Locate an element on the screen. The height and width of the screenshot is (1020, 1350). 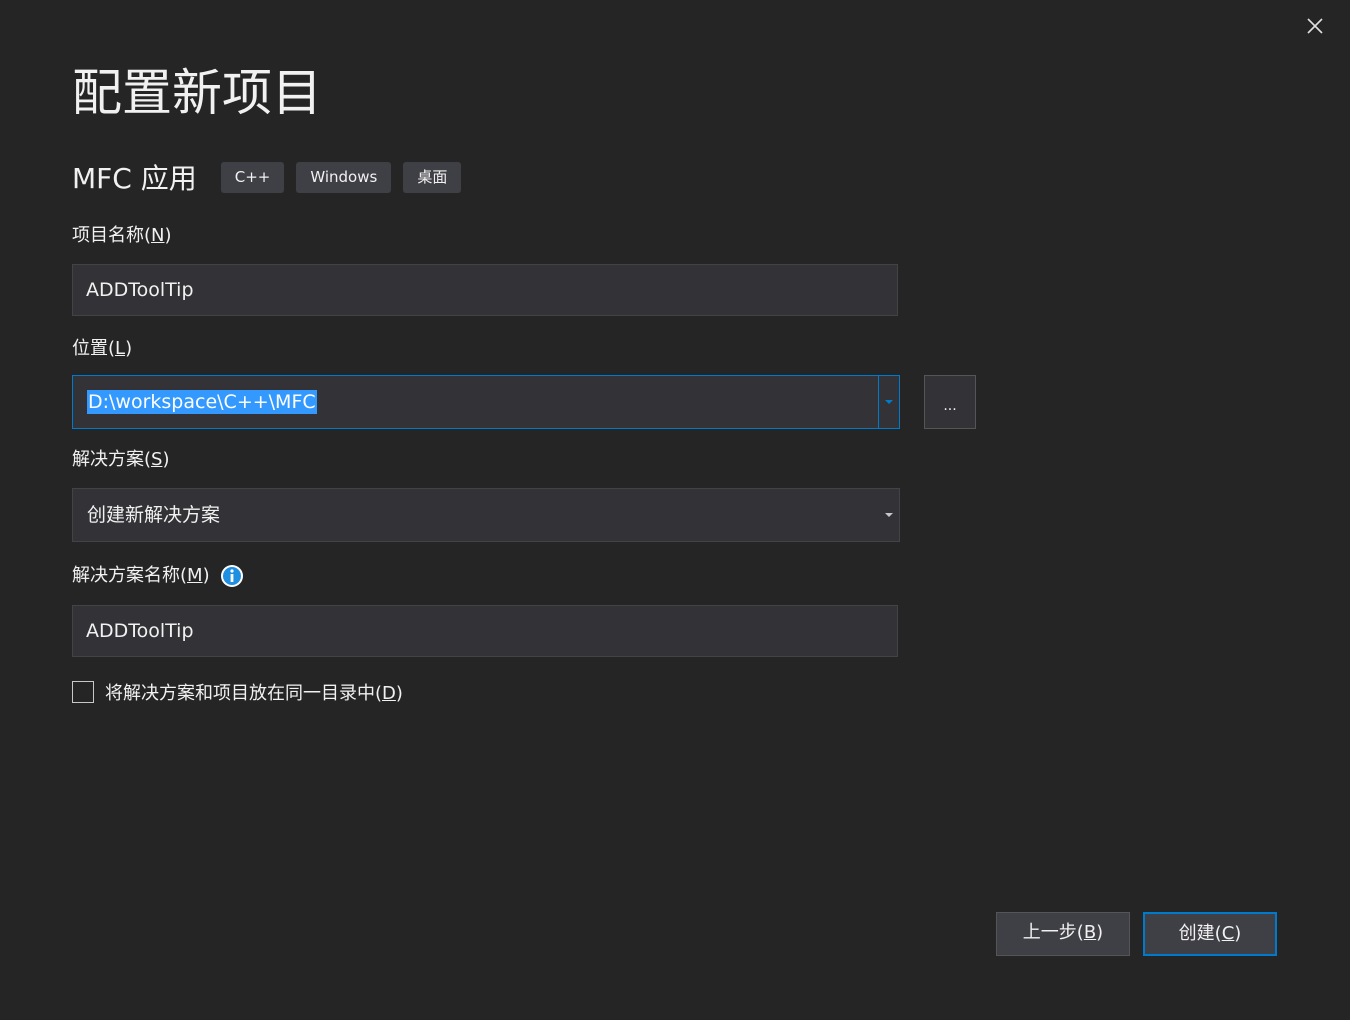
location-label: 位置(L) is located at coordinates (102, 348).